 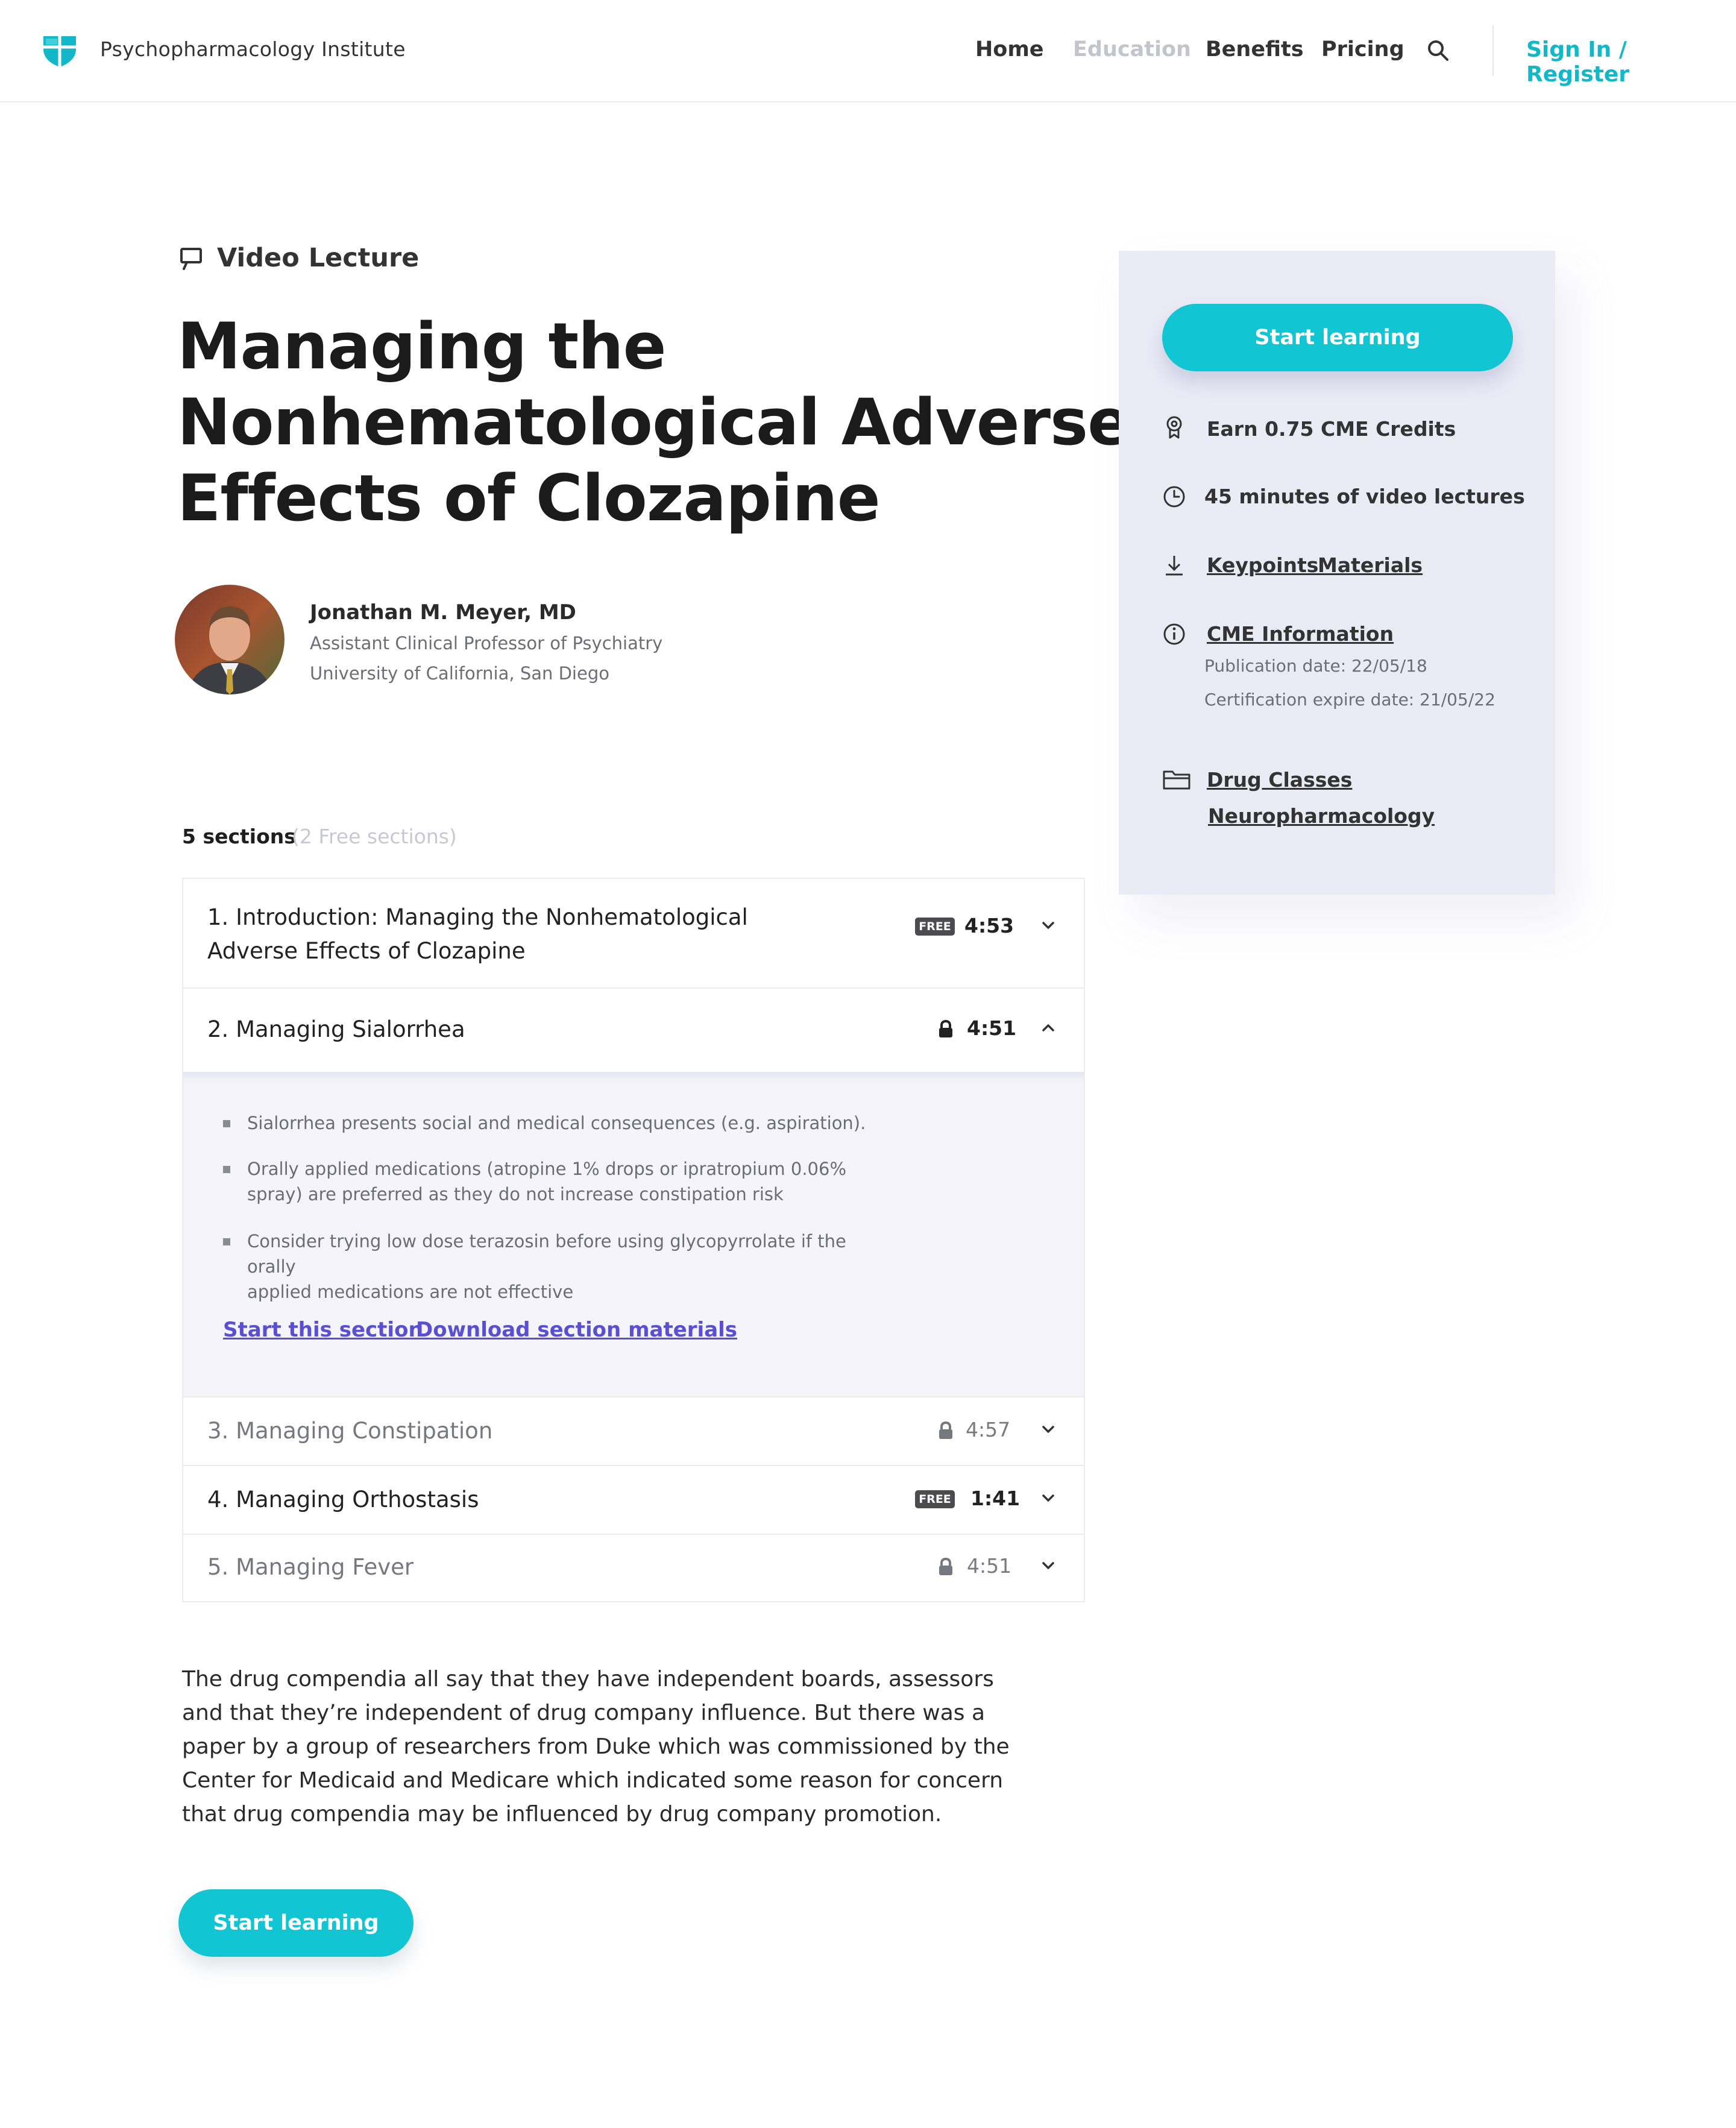 What do you see at coordinates (1337, 337) in the screenshot?
I see `start-learning-button: Start learning` at bounding box center [1337, 337].